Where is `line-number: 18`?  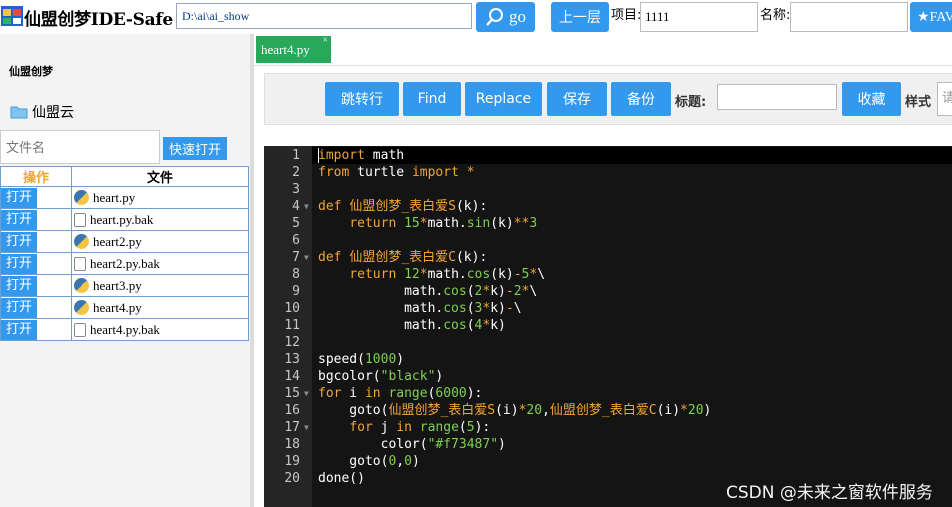 line-number: 18 is located at coordinates (292, 444).